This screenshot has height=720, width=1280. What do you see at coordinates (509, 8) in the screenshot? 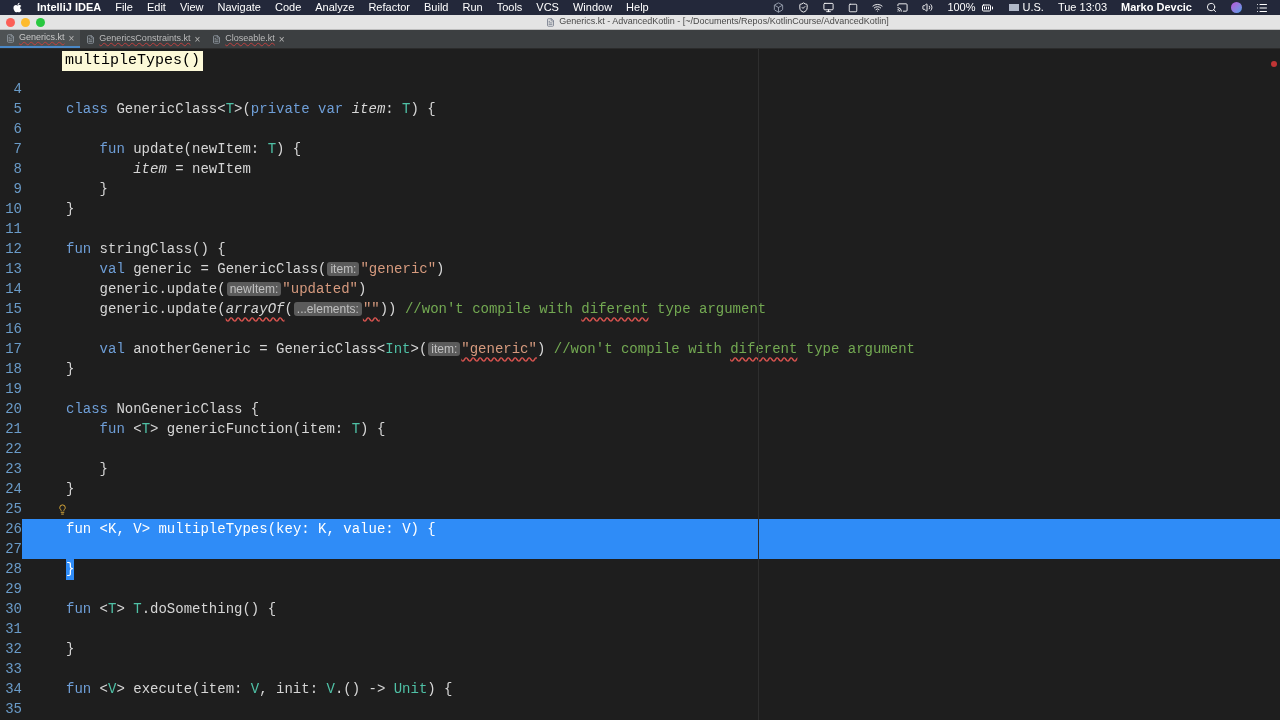
I see `menu-item: Tools` at bounding box center [509, 8].